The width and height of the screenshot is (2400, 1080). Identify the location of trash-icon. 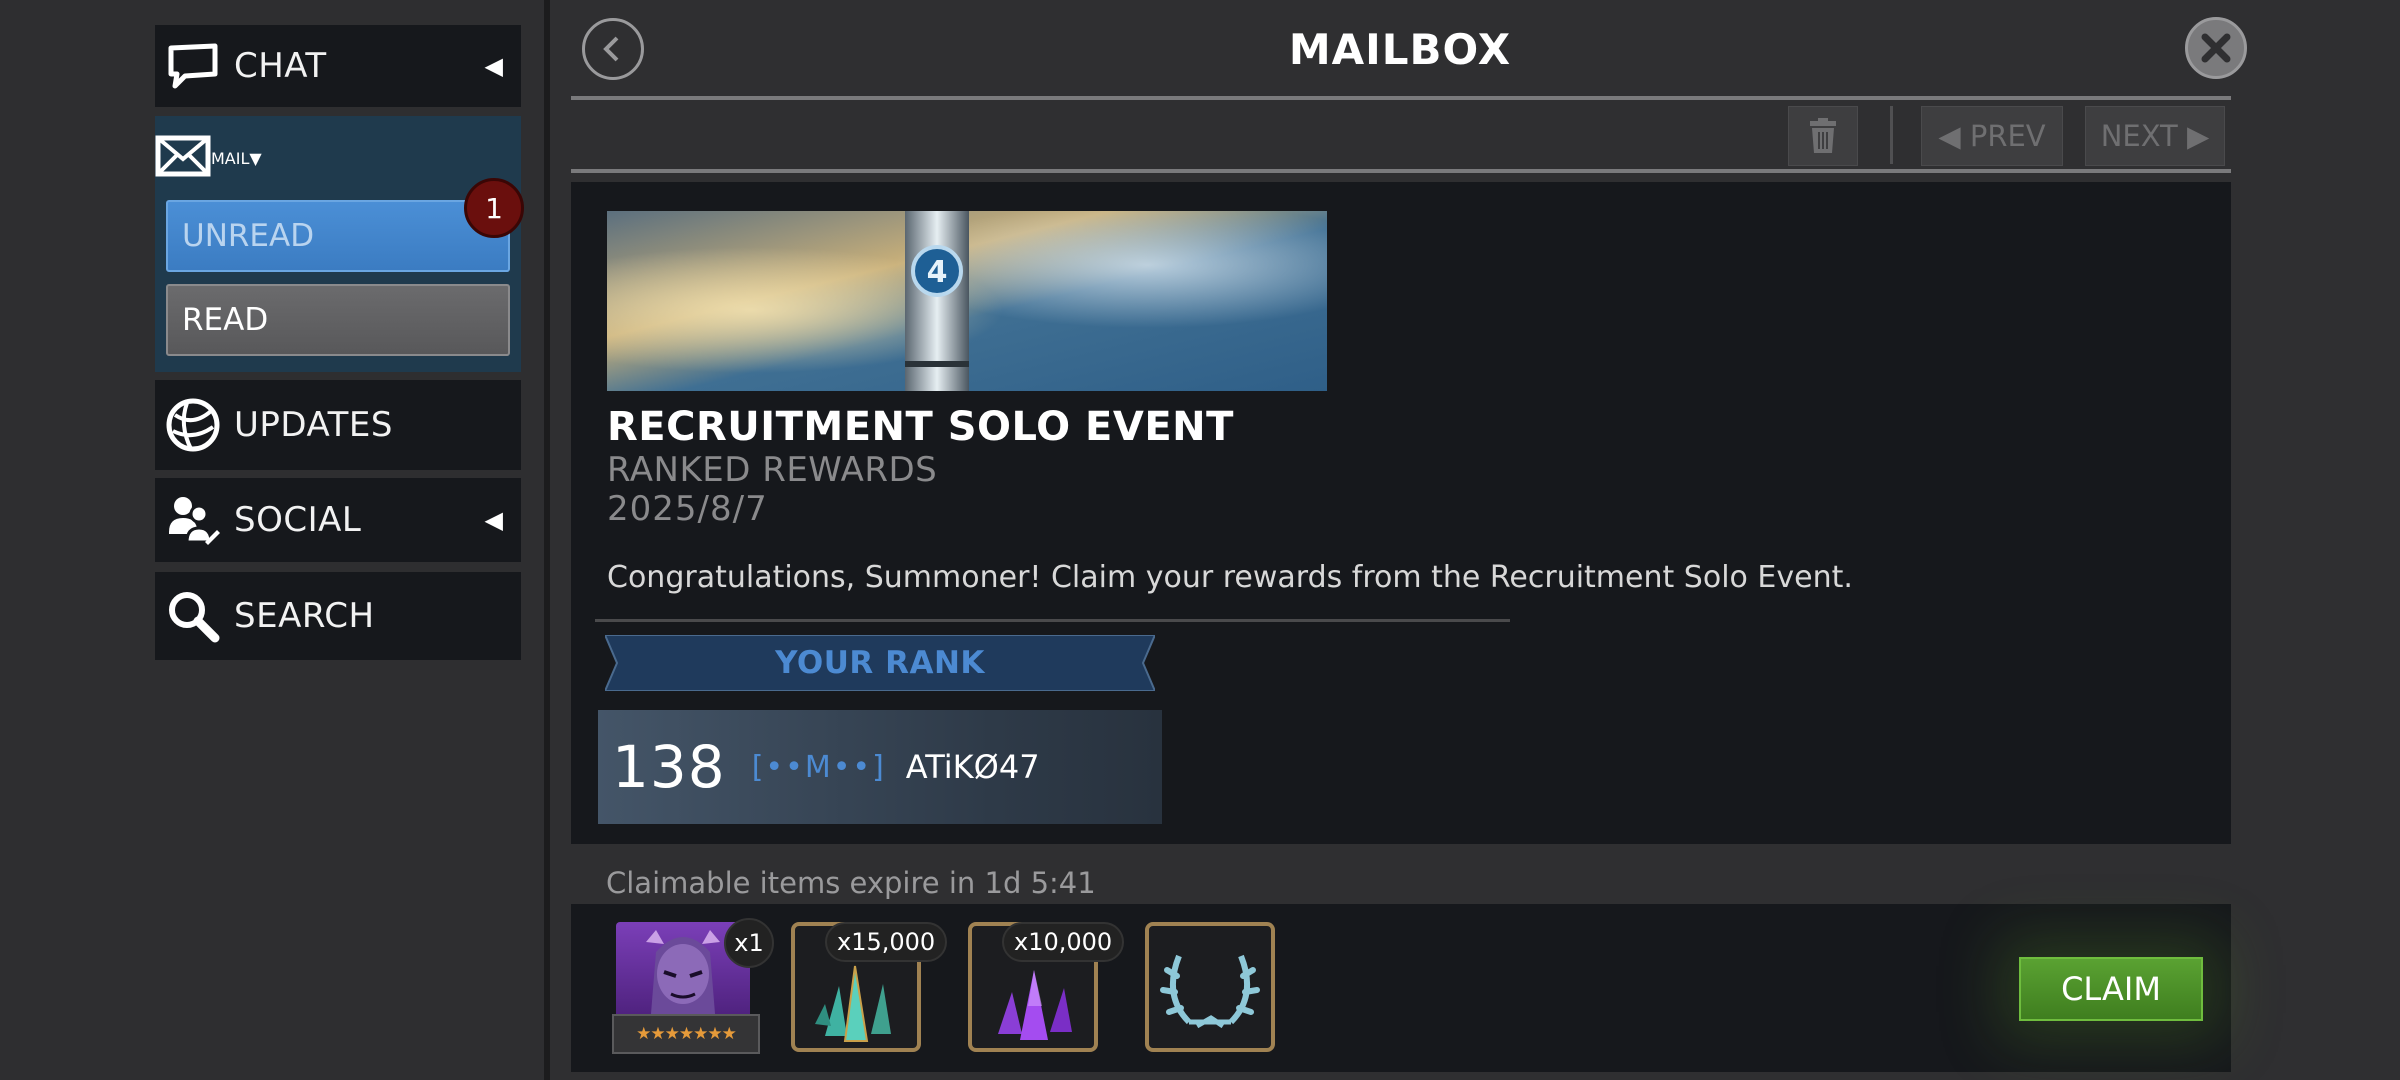
(1823, 135).